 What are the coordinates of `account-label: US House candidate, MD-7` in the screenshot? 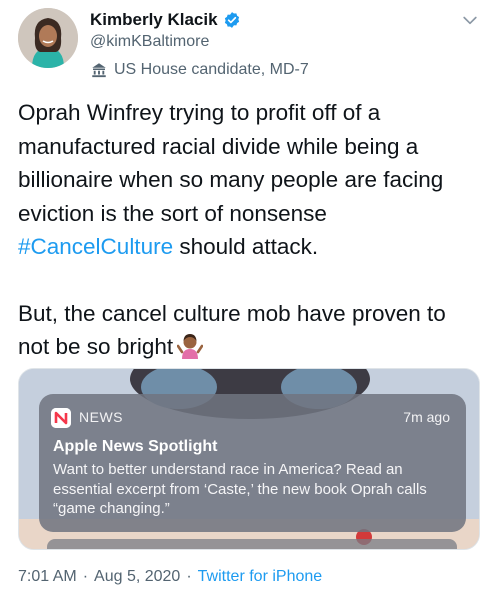 It's located at (199, 70).